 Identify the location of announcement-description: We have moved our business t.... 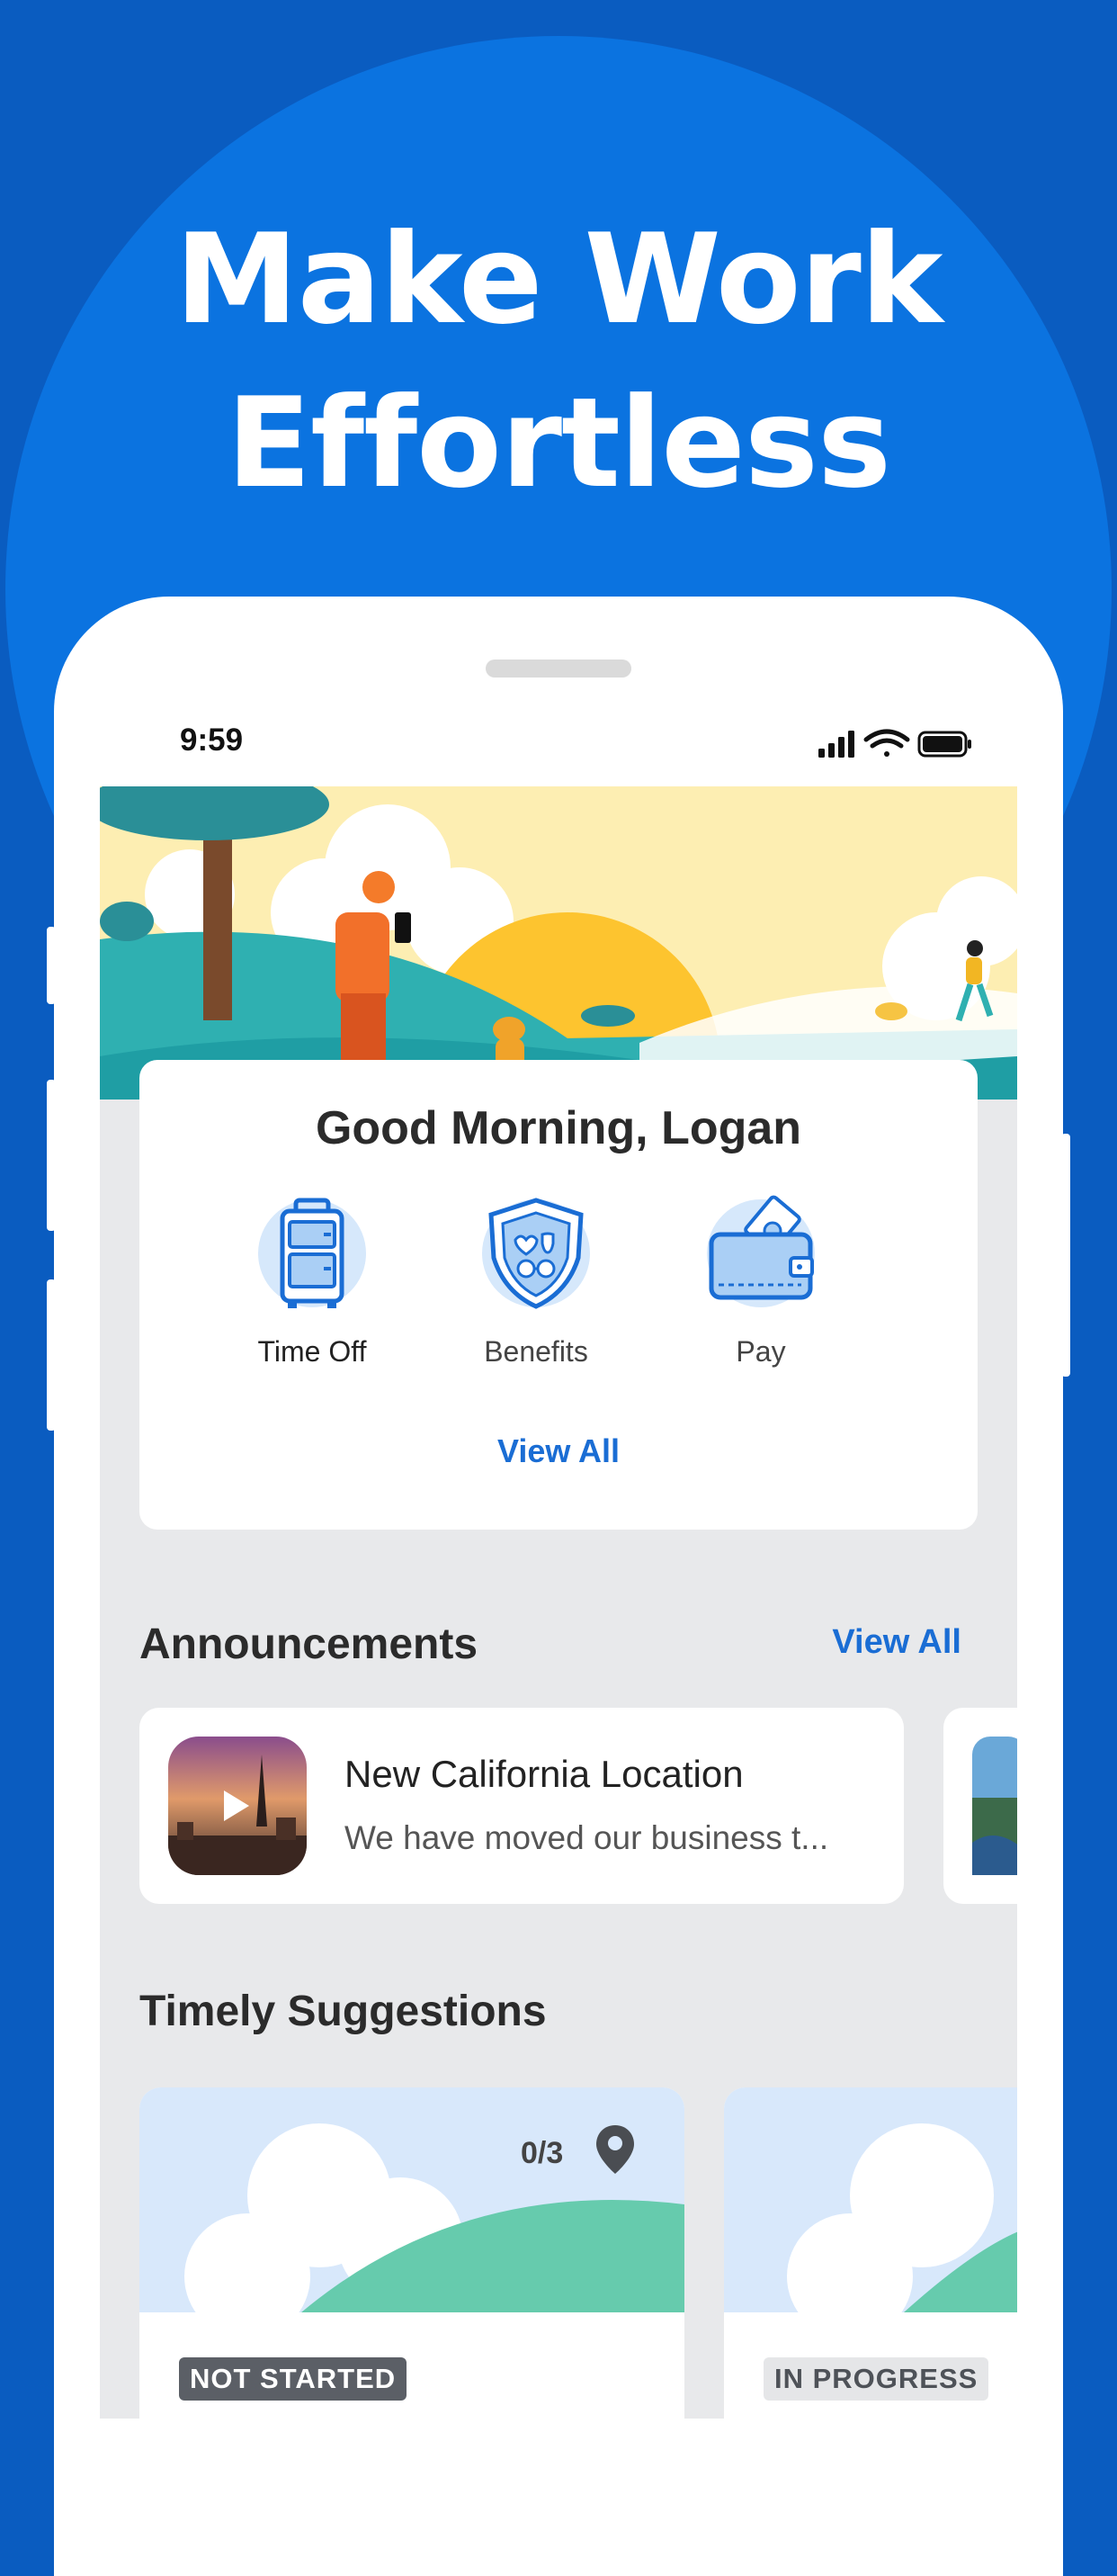
(586, 1838).